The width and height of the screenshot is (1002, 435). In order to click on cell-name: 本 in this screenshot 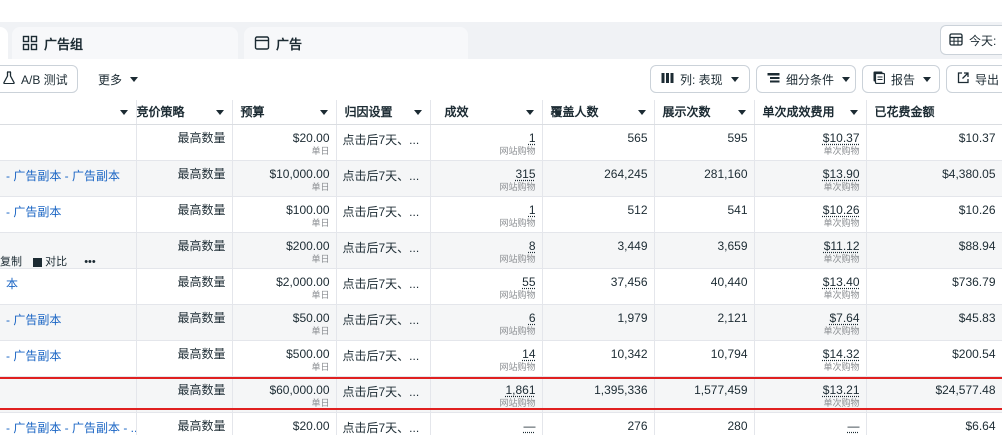, I will do `click(68, 286)`.